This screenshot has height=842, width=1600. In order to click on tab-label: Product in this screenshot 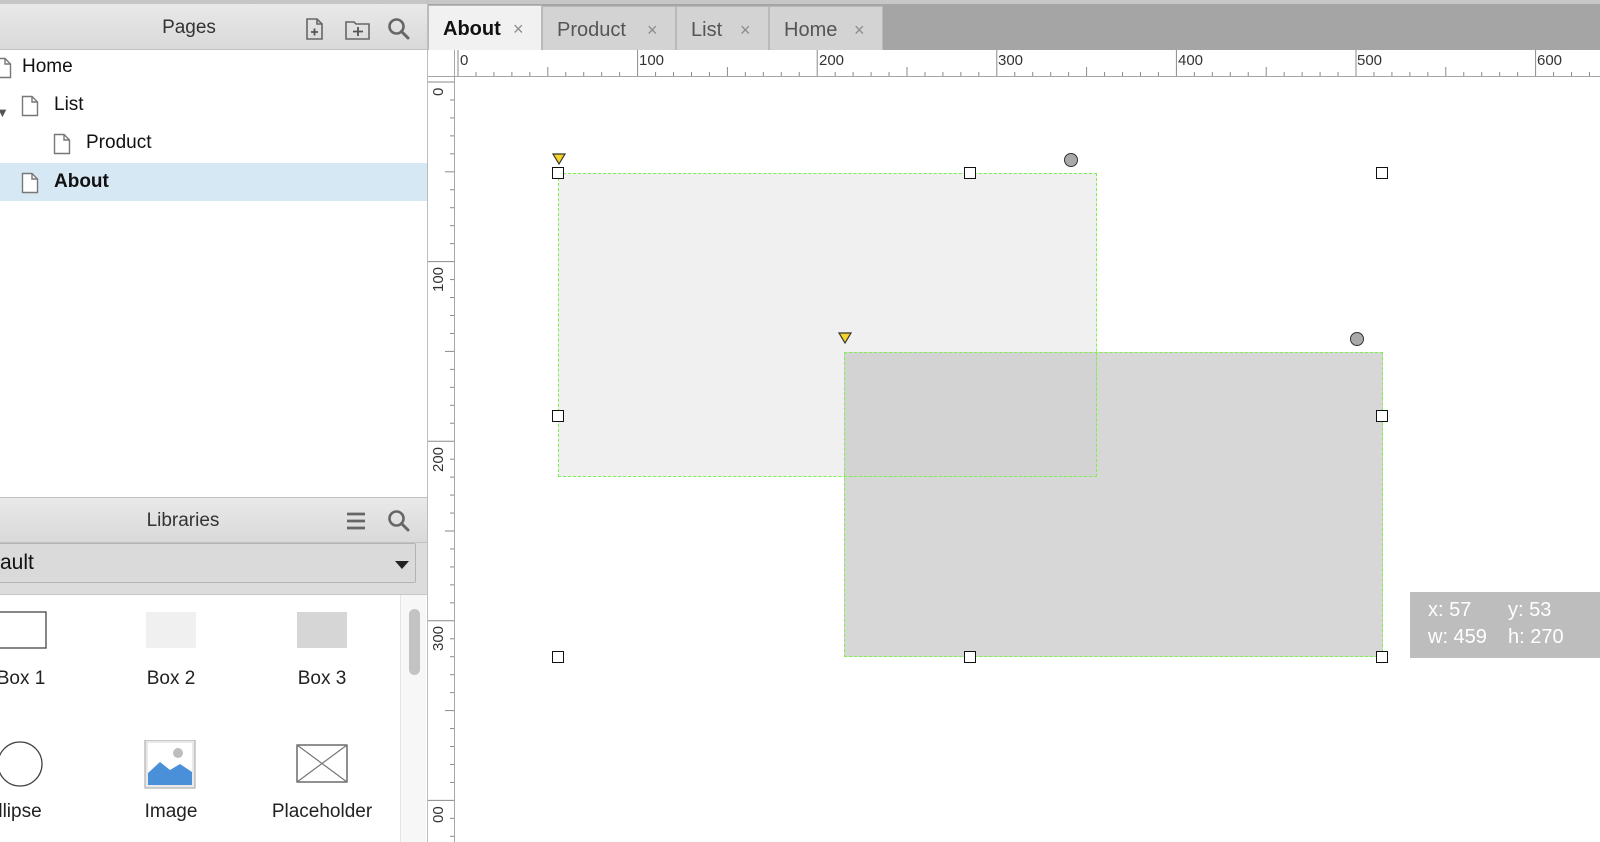, I will do `click(591, 30)`.